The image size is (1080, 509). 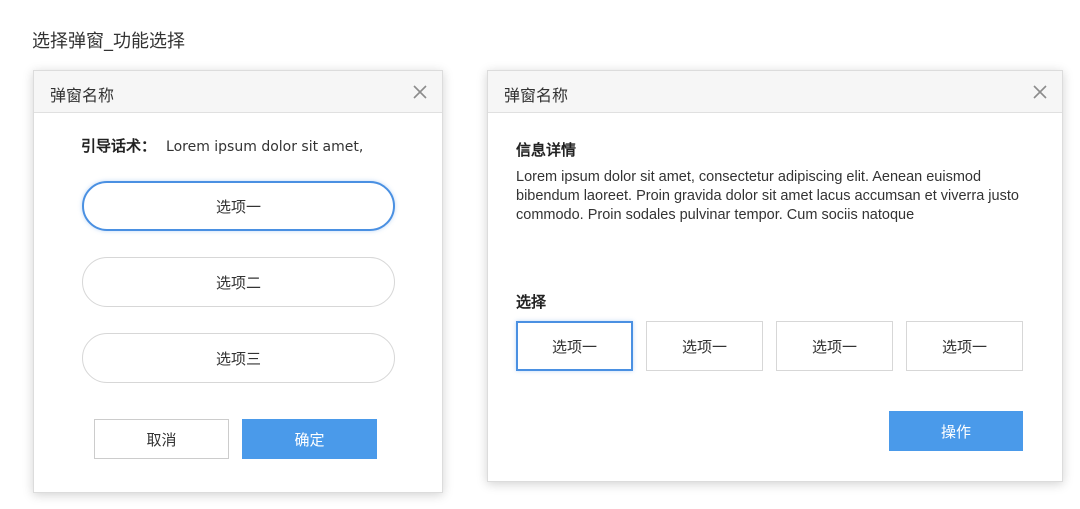 What do you see at coordinates (834, 346) in the screenshot?
I see `select-option-3: 选项一` at bounding box center [834, 346].